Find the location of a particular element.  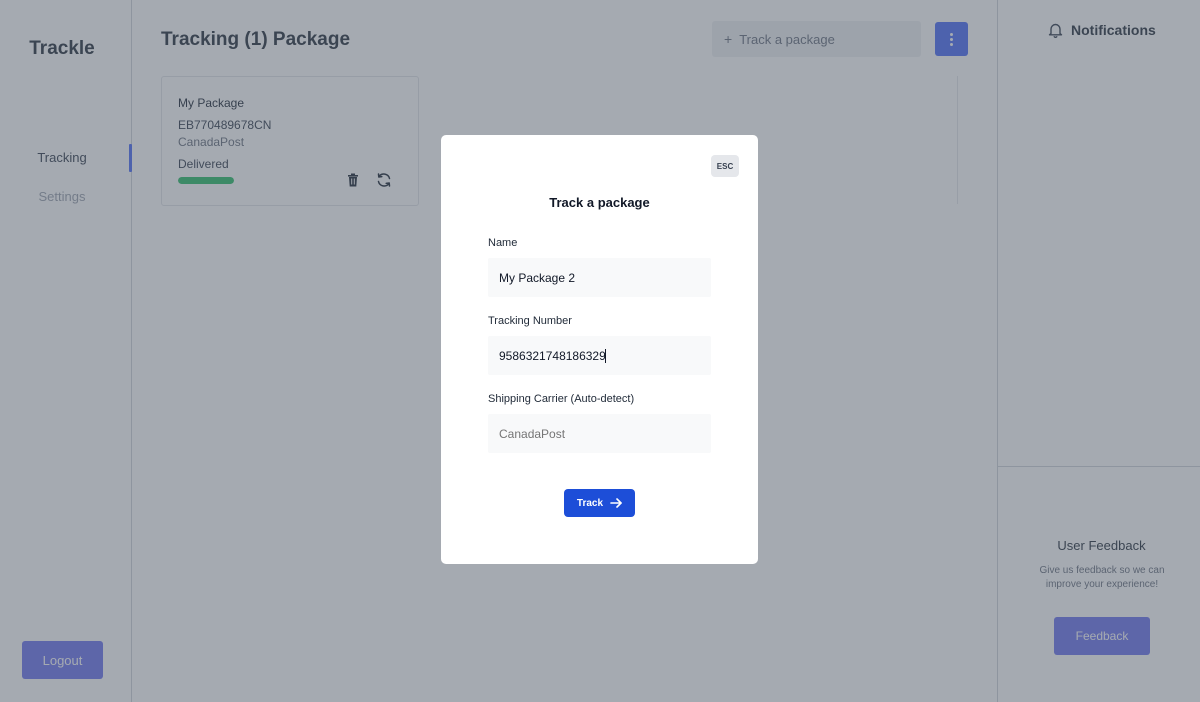

esc-close-button: ESC is located at coordinates (725, 166).